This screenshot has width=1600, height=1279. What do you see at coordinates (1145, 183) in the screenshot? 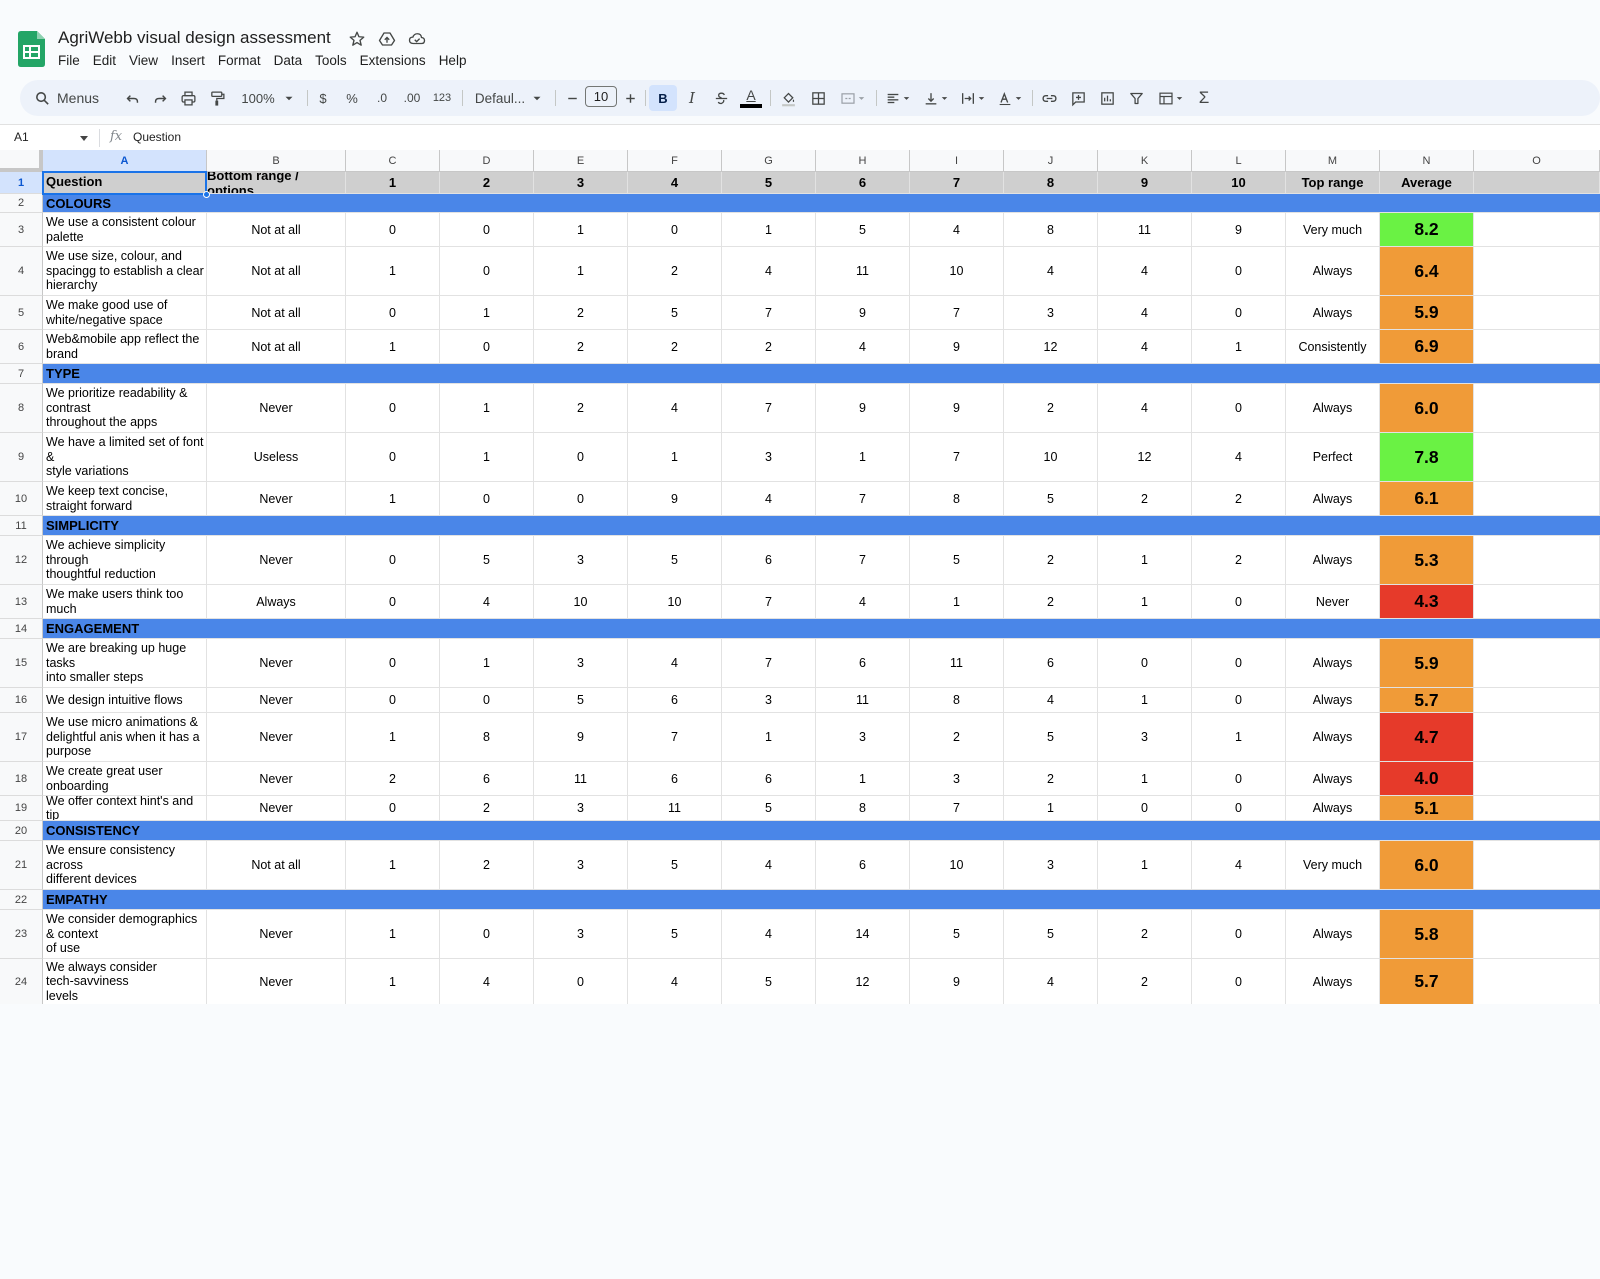
I see `header-cell: 9` at bounding box center [1145, 183].